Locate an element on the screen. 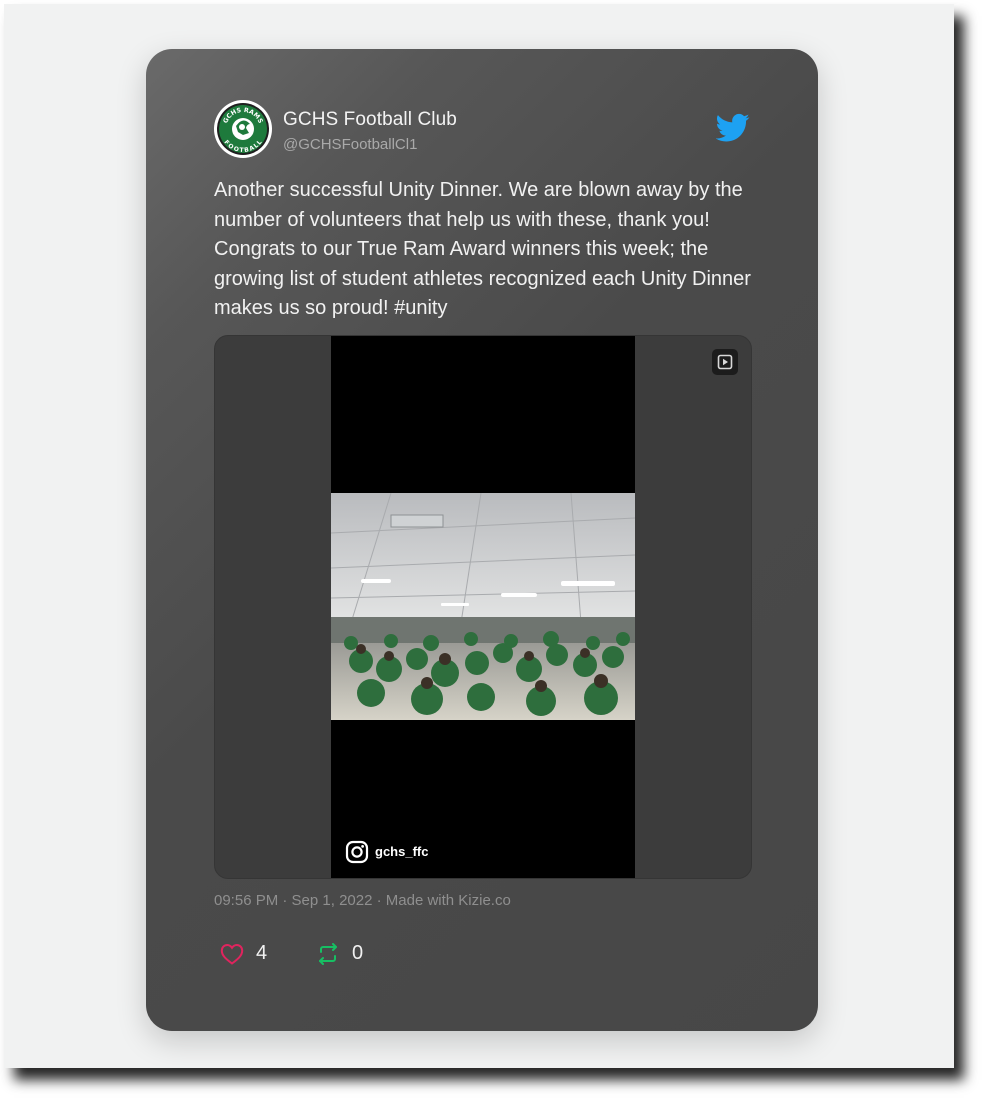 This screenshot has width=996, height=1112. like-button: 4 is located at coordinates (243, 953).